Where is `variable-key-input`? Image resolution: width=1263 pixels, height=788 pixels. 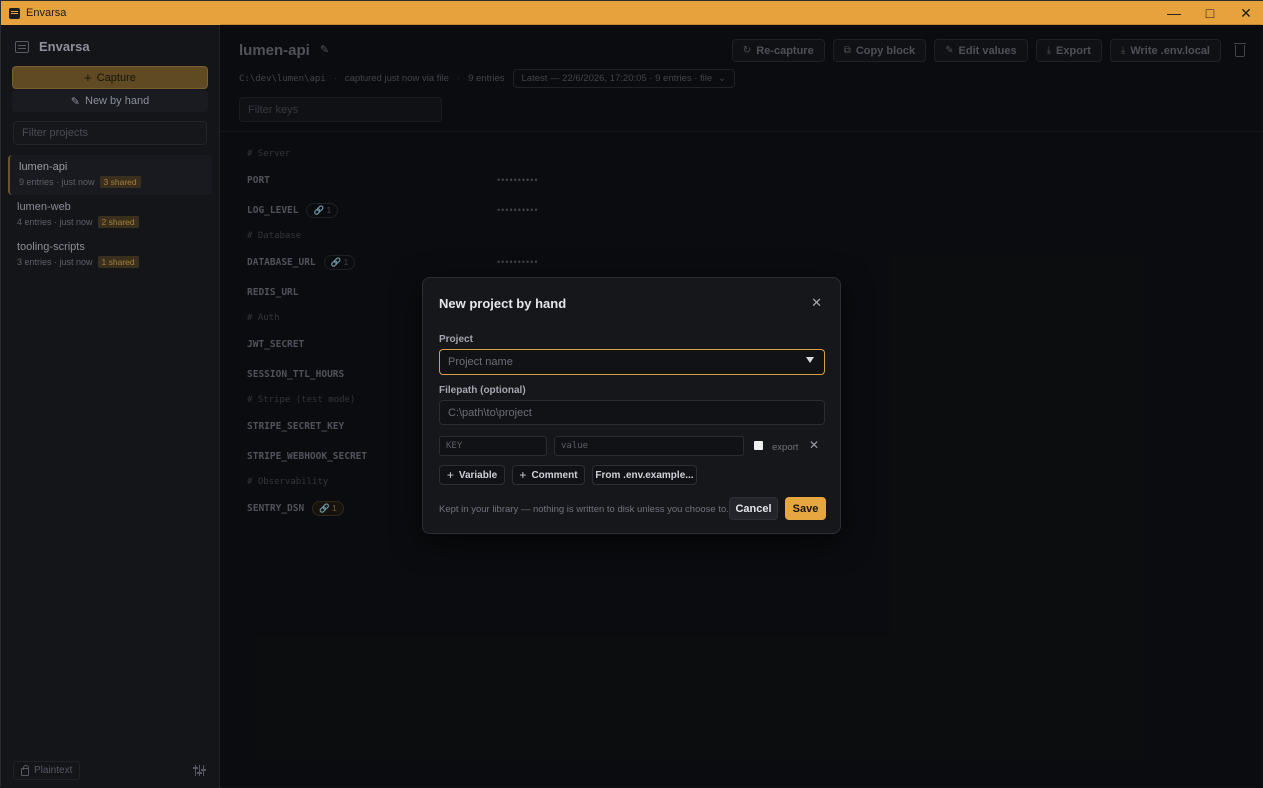
variable-key-input is located at coordinates (493, 446).